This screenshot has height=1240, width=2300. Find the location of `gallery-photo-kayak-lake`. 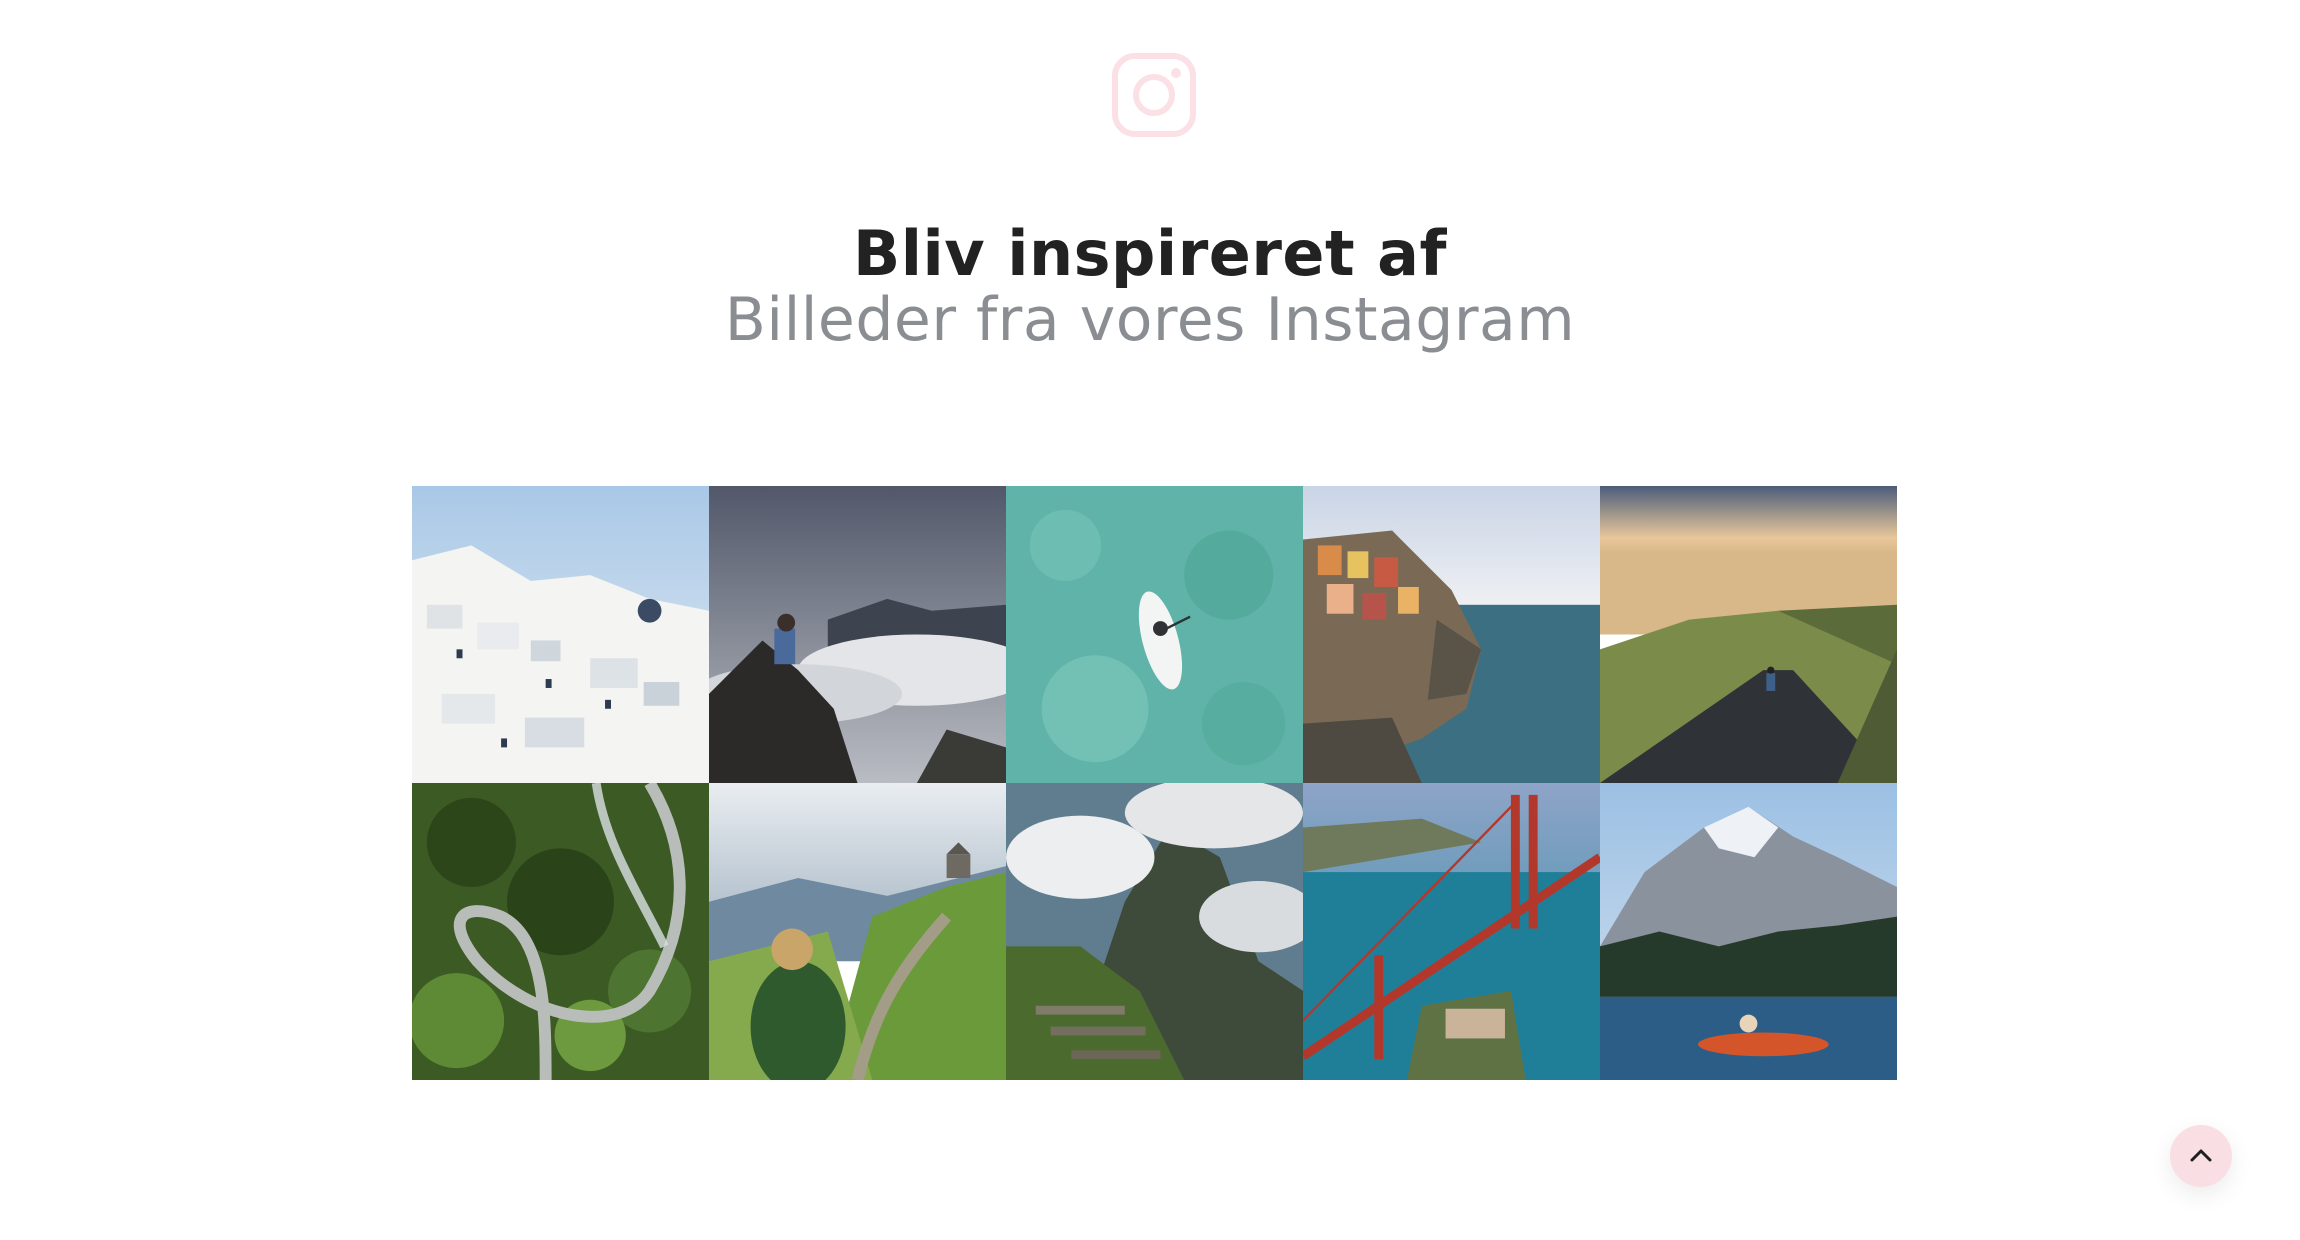

gallery-photo-kayak-lake is located at coordinates (1748, 931).